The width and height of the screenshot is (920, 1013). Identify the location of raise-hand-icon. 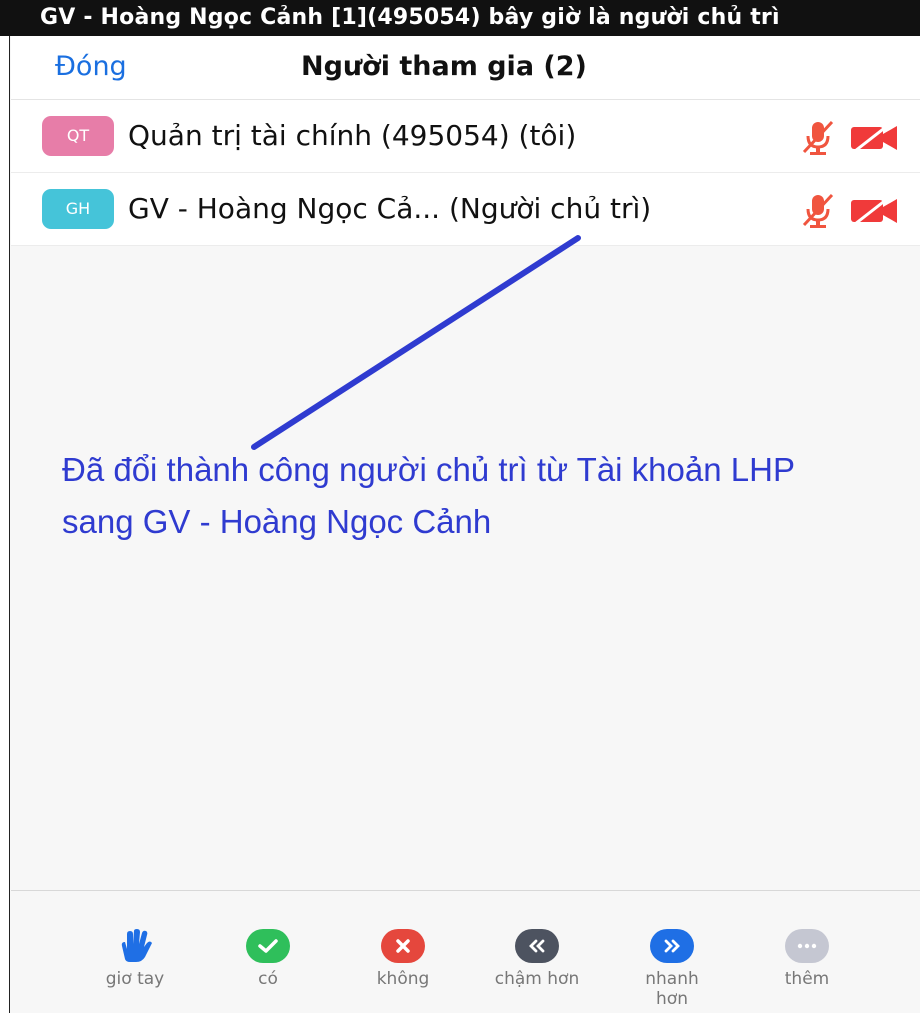
(135, 946).